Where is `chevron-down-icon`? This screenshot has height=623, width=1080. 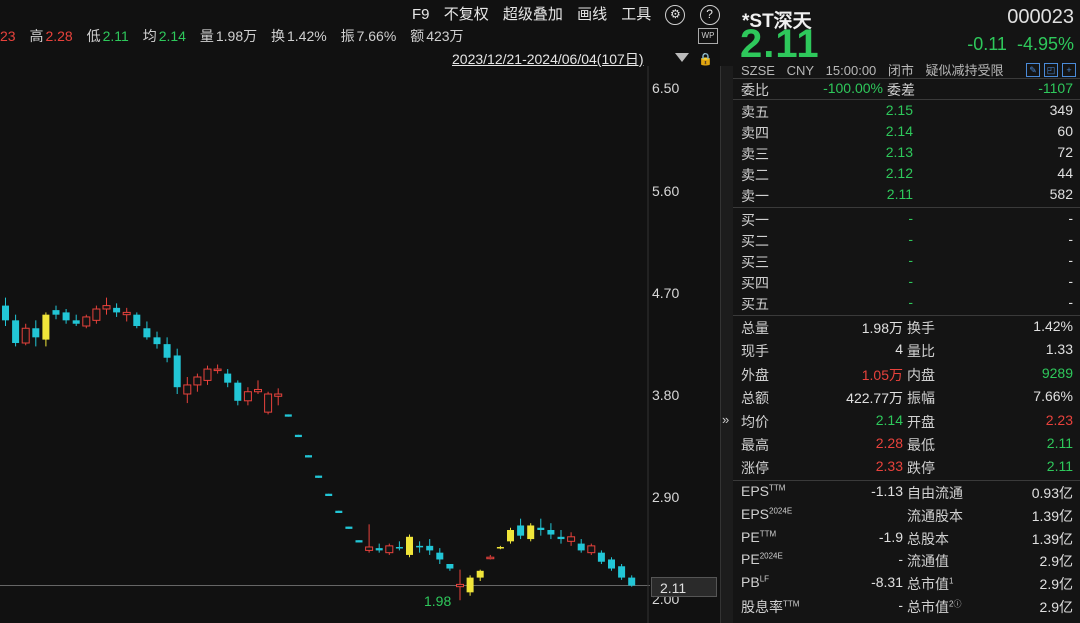
chevron-down-icon is located at coordinates (682, 57).